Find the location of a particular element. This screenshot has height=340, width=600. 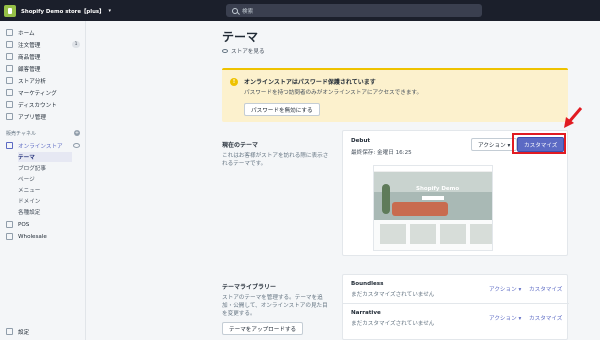

top-bar: Shopify Demo store【plus】 ▾ 検索 is located at coordinates (300, 10).